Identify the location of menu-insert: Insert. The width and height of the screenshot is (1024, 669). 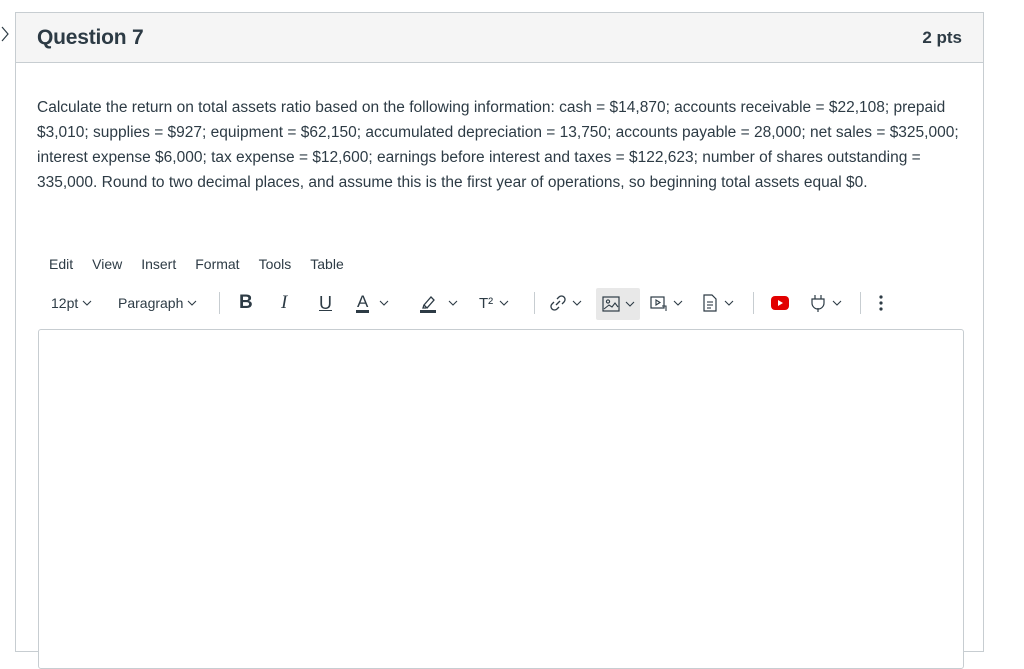
(157, 264).